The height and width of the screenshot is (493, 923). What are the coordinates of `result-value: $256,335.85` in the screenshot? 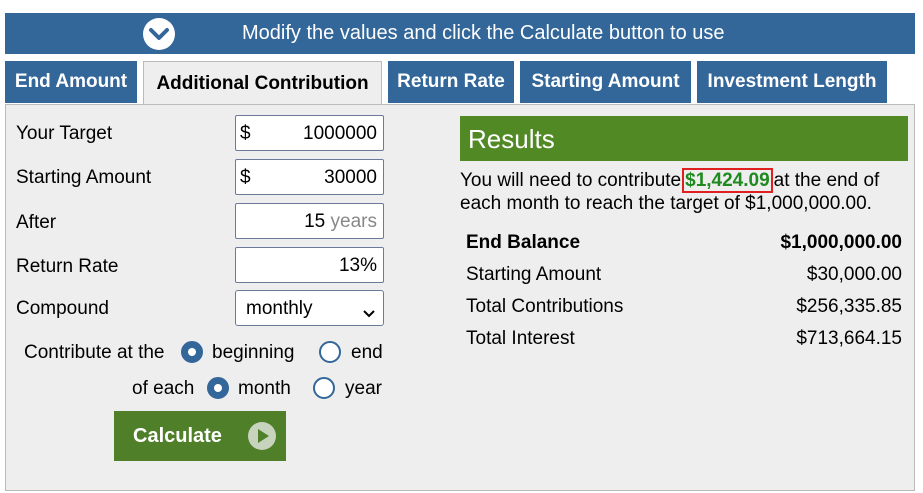 It's located at (849, 306).